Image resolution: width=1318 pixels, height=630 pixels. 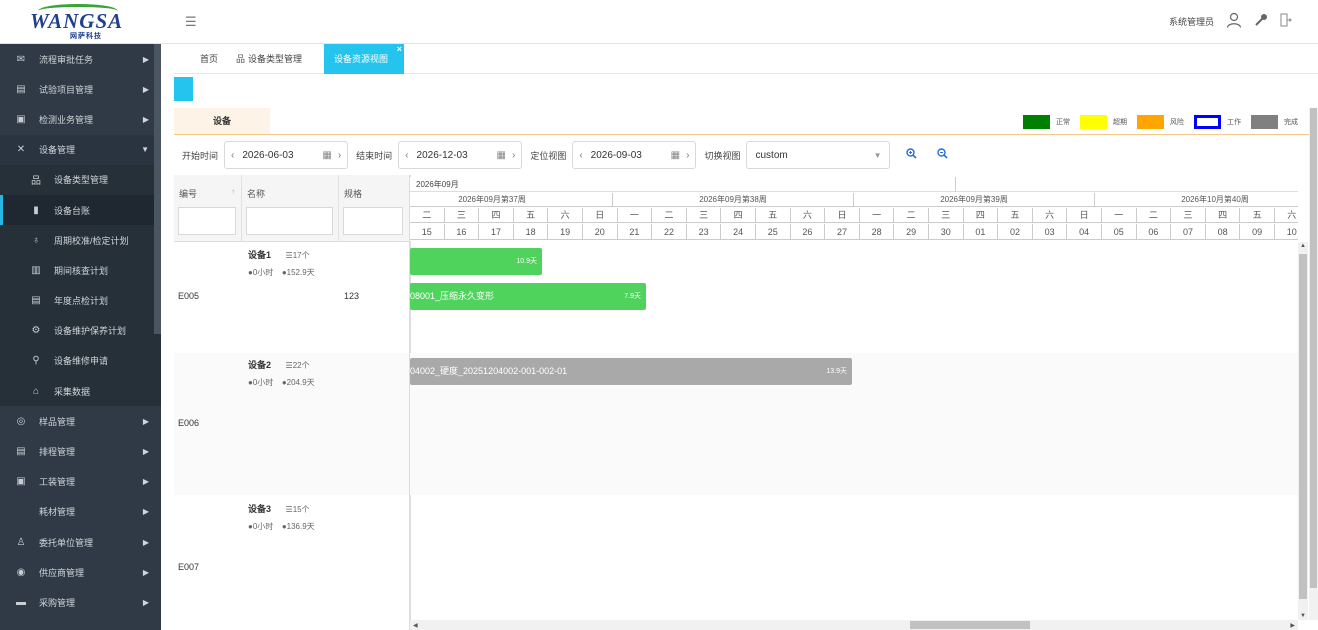 I want to click on column-spec: 规格, so click(x=374, y=208).